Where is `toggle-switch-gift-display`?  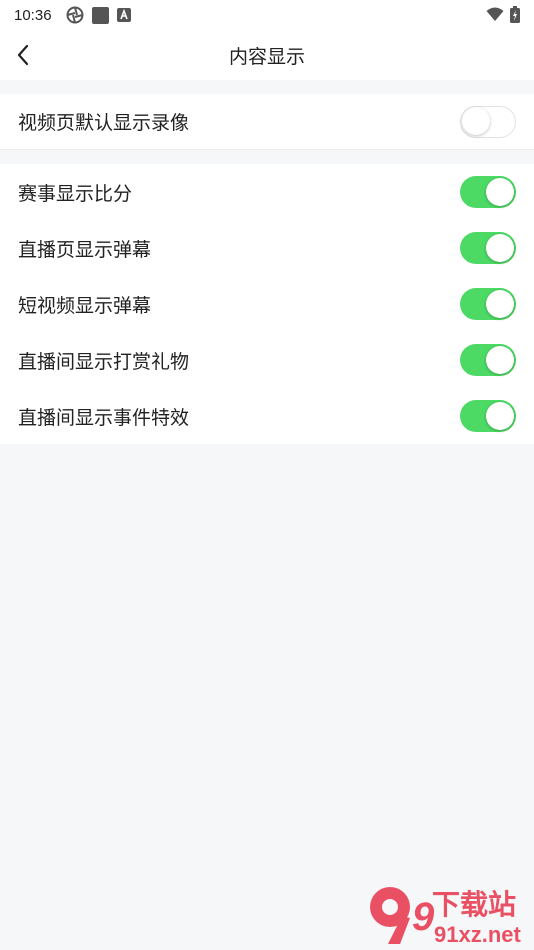 toggle-switch-gift-display is located at coordinates (488, 360).